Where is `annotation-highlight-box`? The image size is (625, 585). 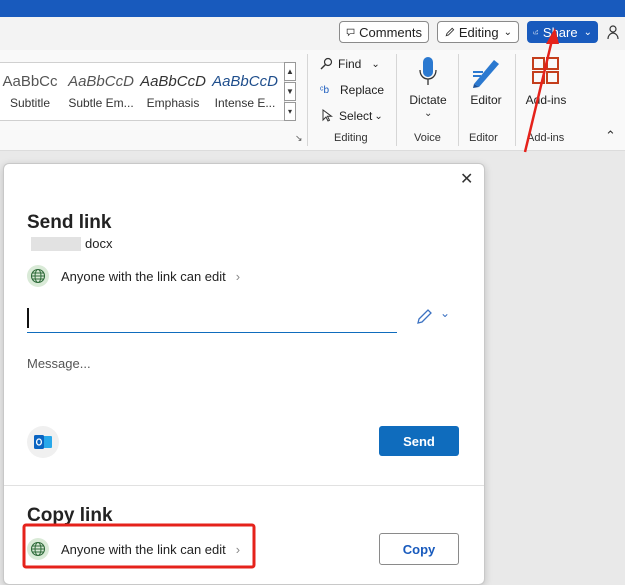
annotation-highlight-box is located at coordinates (139, 546).